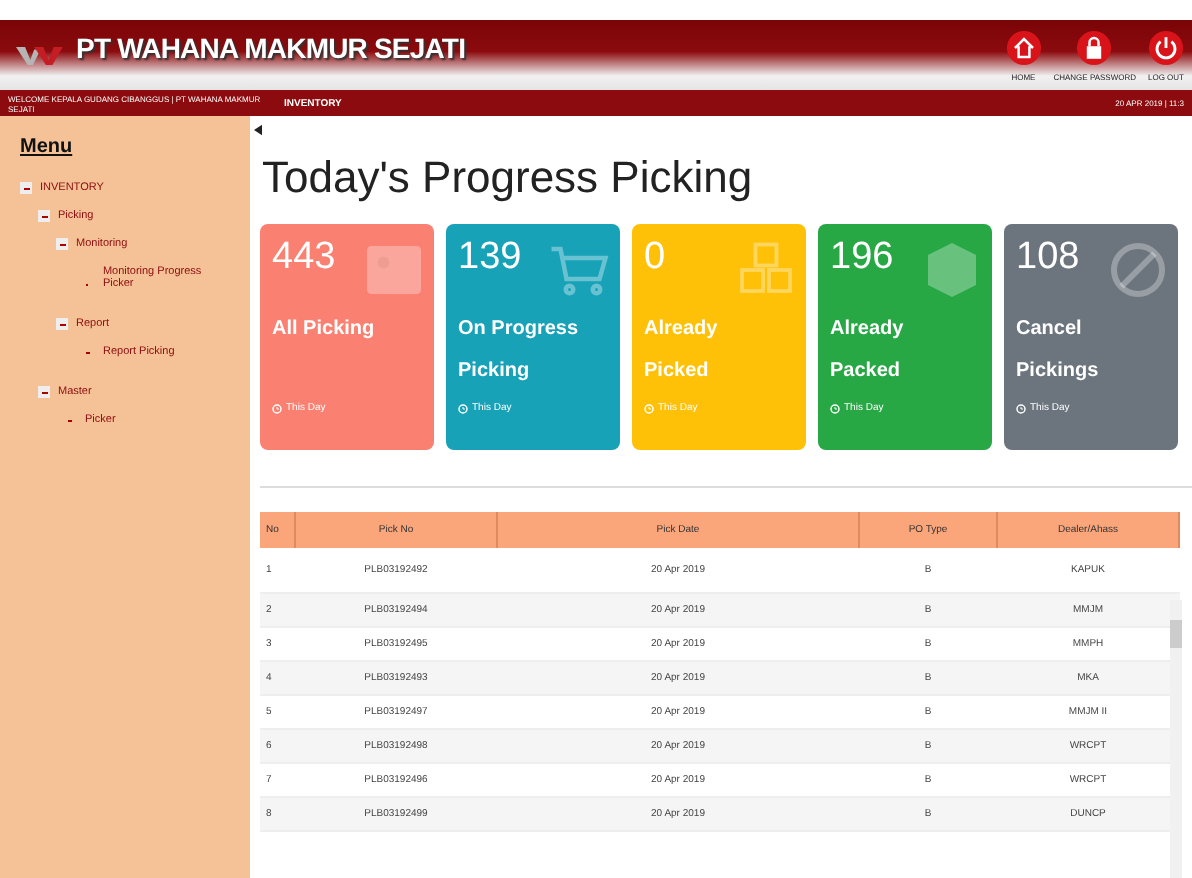 This screenshot has width=1192, height=878. I want to click on stat-label: Already Packed, so click(868, 351).